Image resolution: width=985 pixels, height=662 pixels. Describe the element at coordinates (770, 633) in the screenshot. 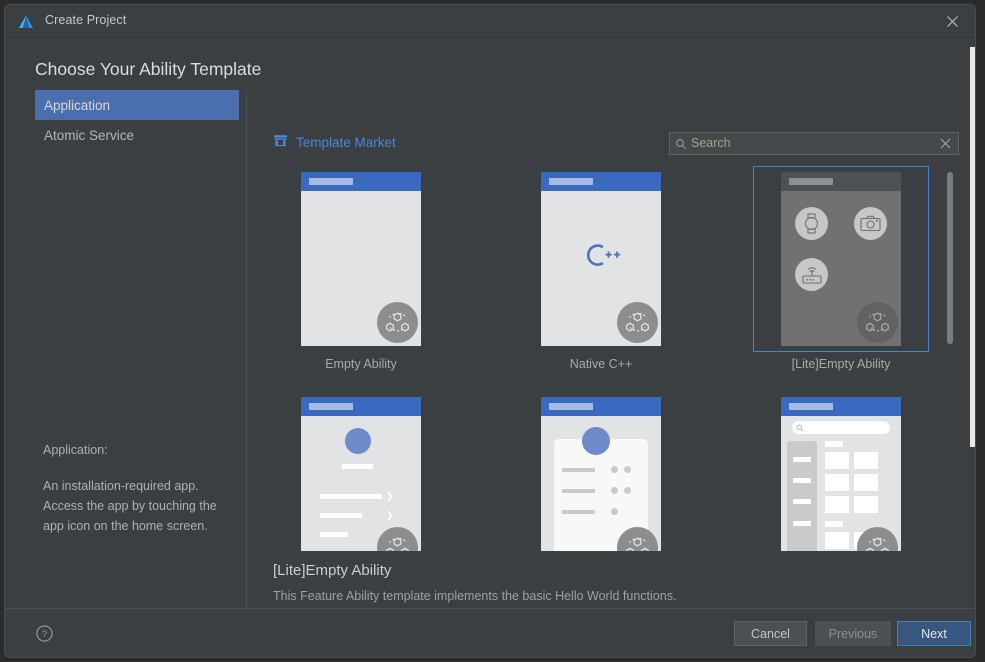

I see `cancel-button: Cancel` at that location.